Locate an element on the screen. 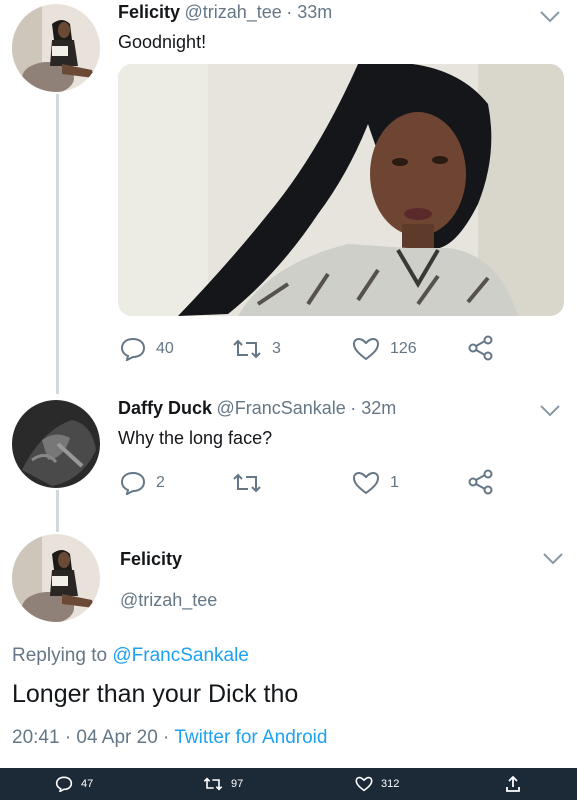  tweet-text: Why the long face? is located at coordinates (195, 438).